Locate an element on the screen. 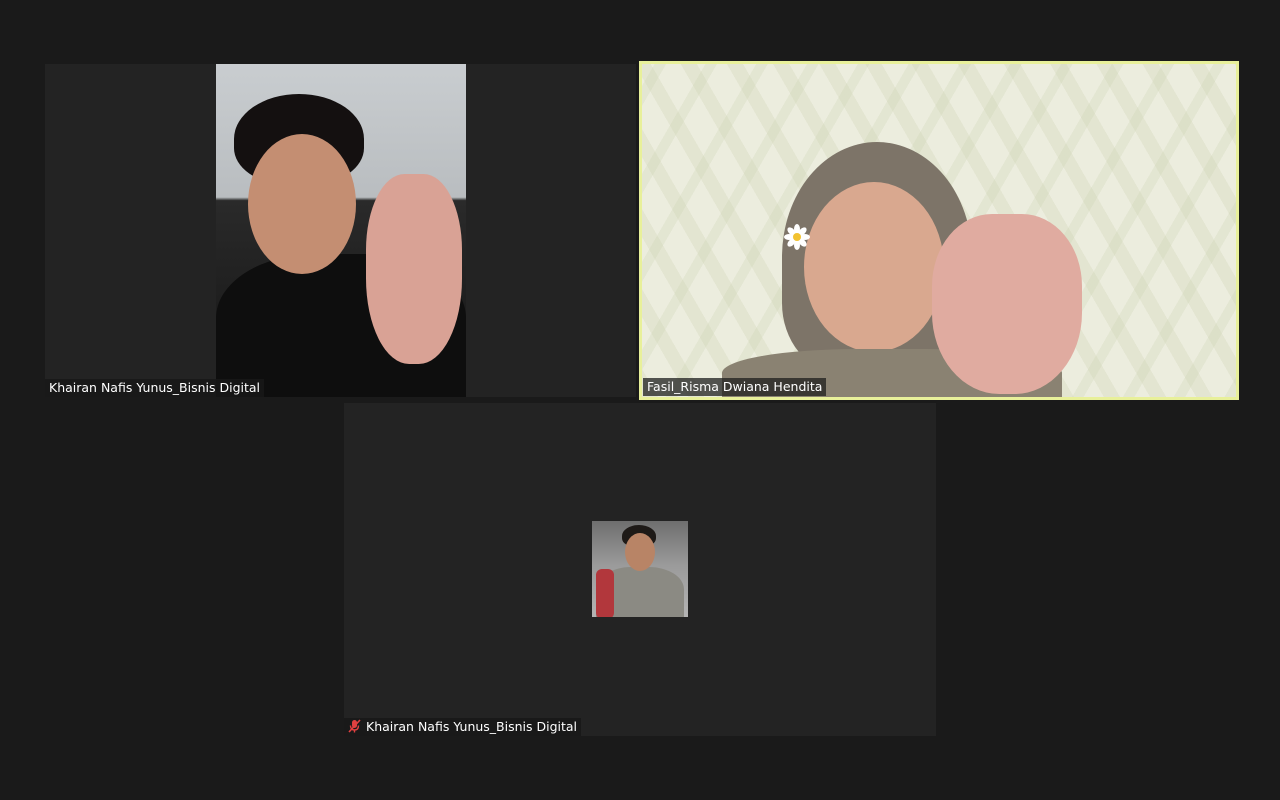 Image resolution: width=1280 pixels, height=800 pixels. sleeve-pattern is located at coordinates (605, 593).